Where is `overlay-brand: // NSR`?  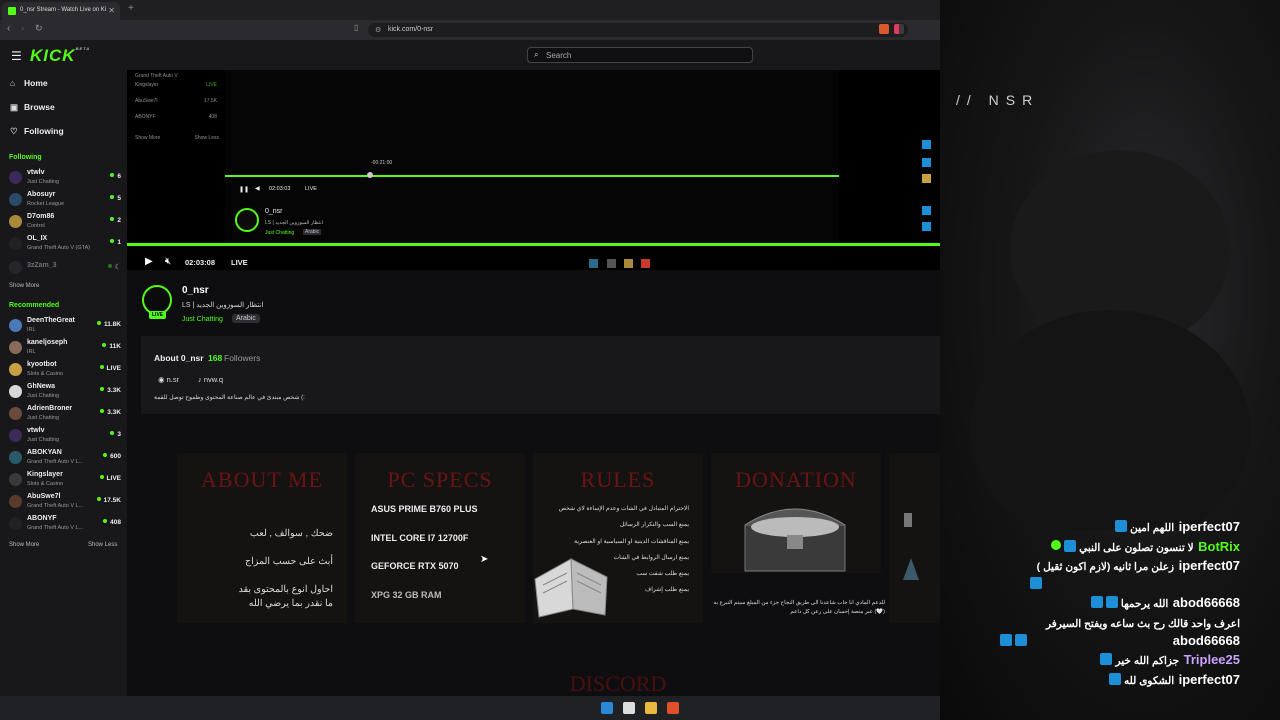 overlay-brand: // NSR is located at coordinates (998, 100).